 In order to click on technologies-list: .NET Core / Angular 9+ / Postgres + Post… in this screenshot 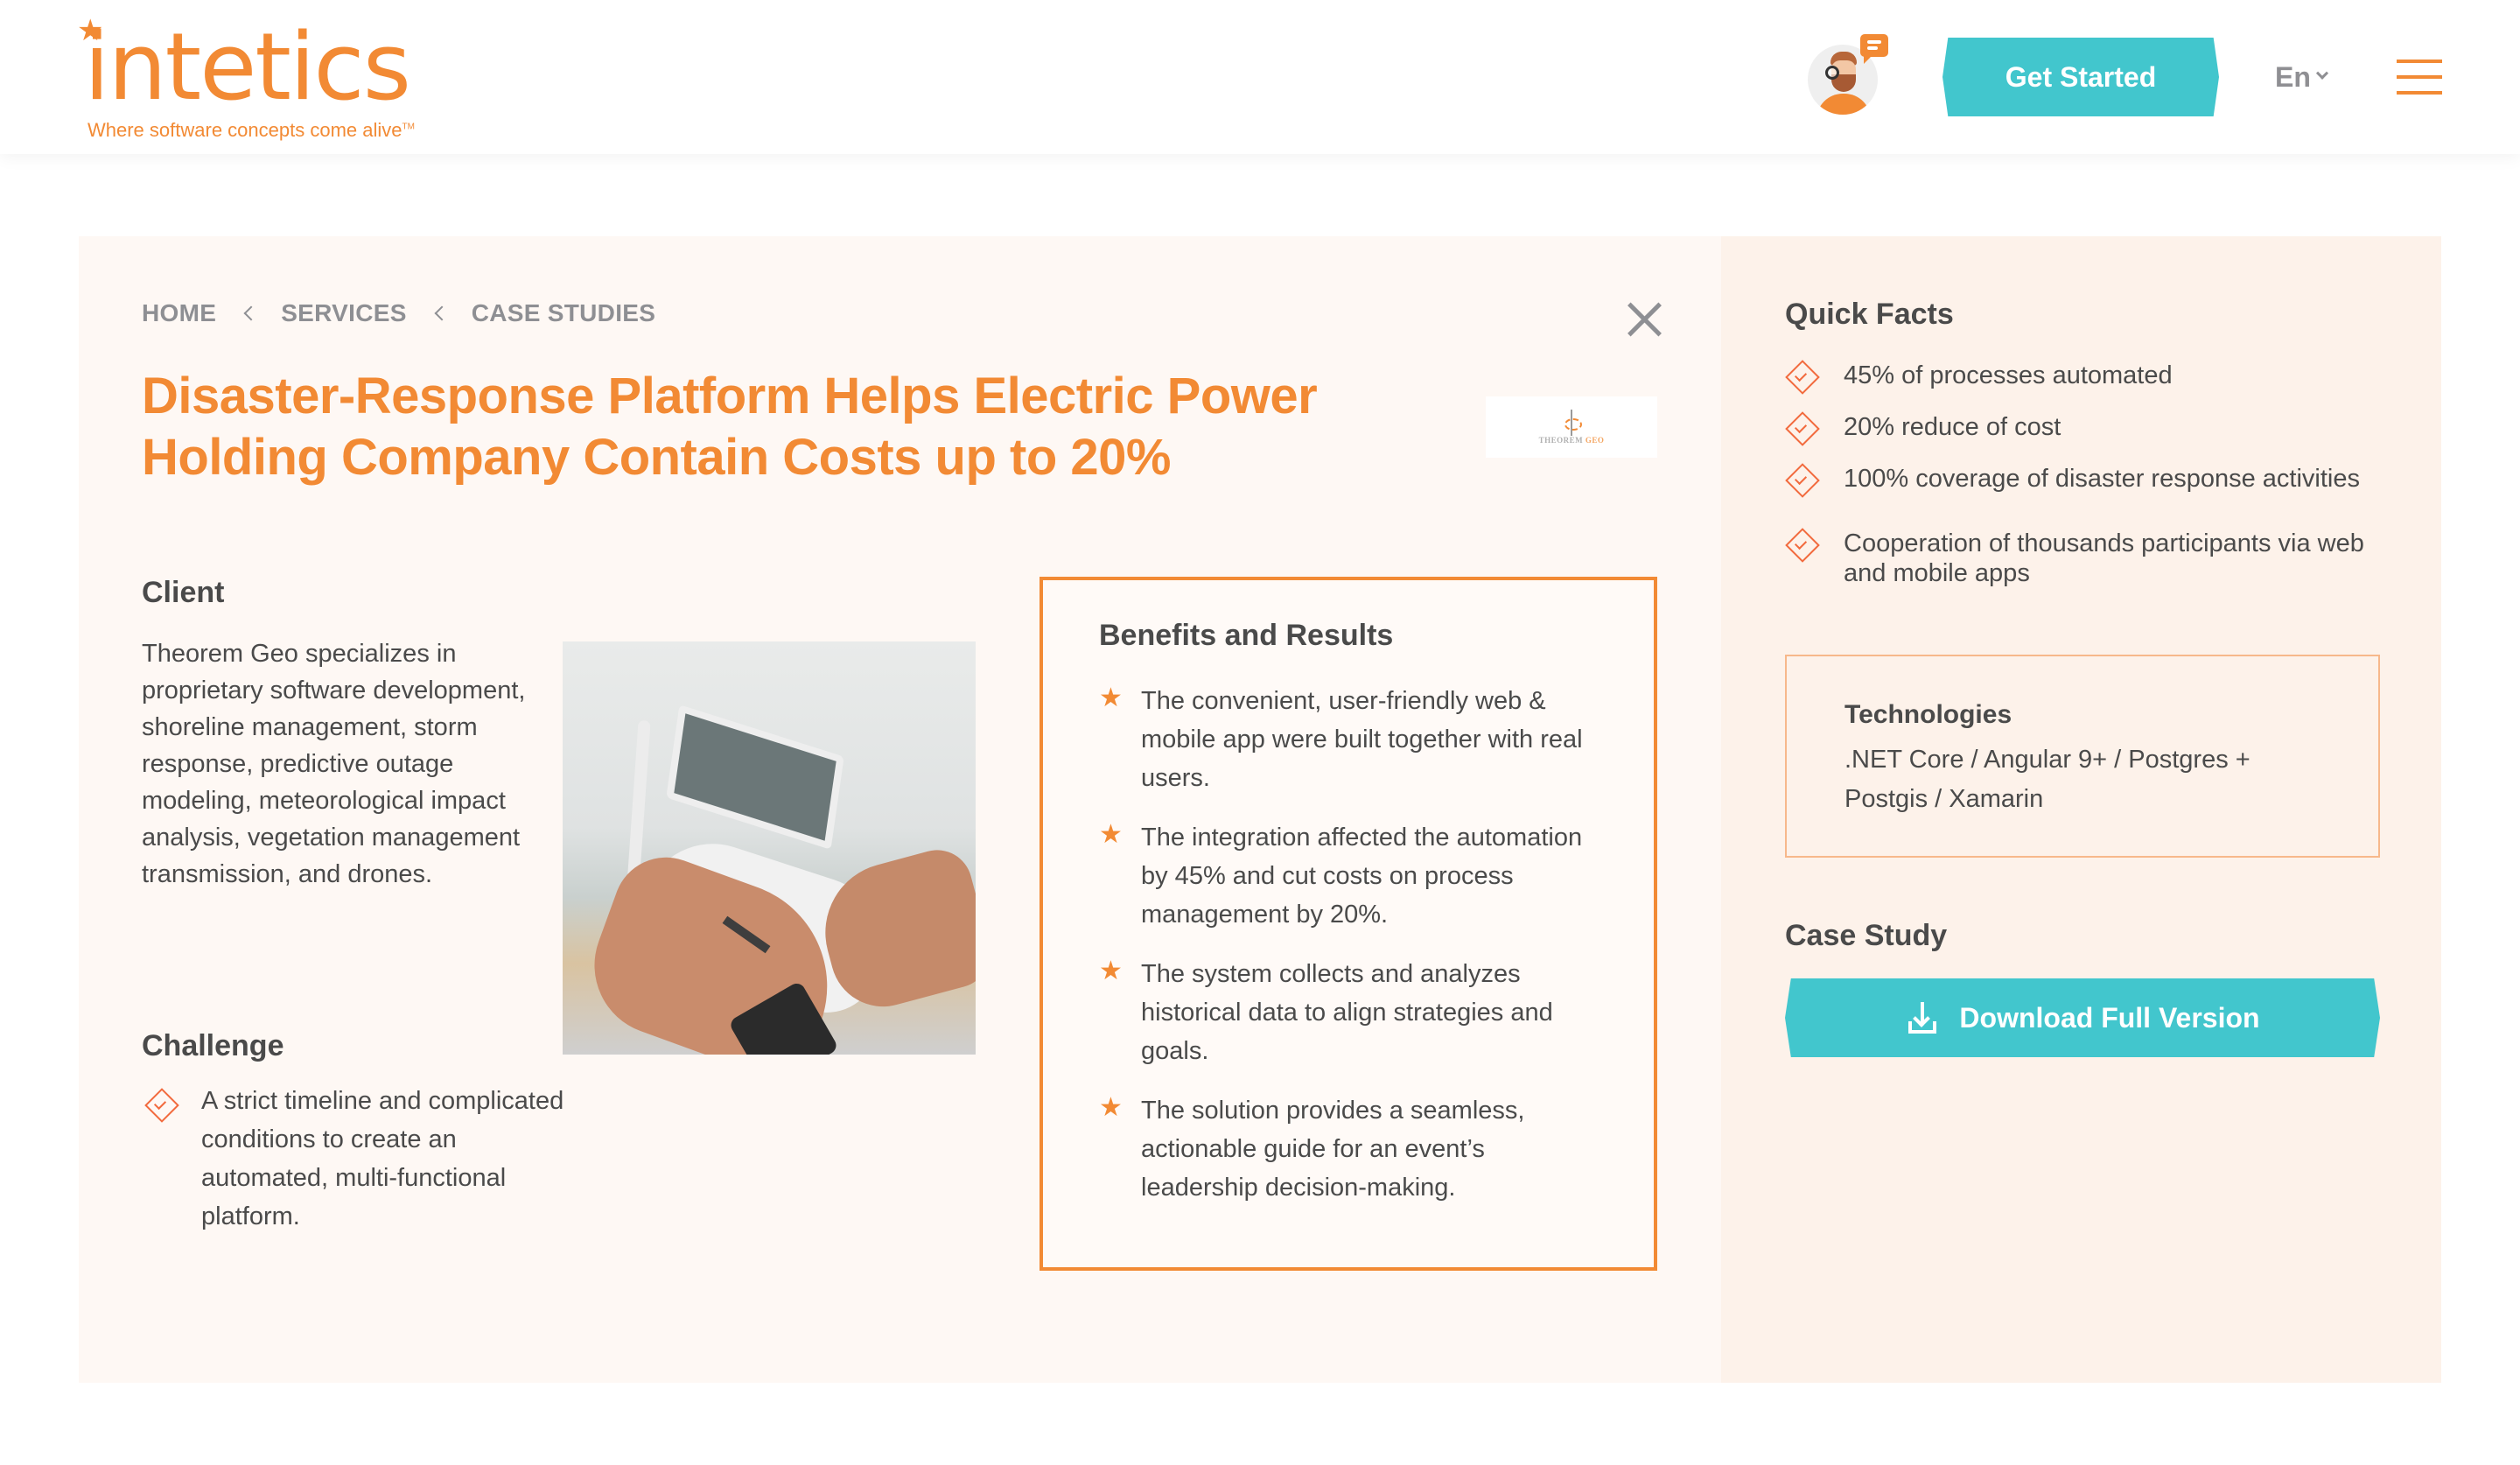, I will do `click(2047, 779)`.